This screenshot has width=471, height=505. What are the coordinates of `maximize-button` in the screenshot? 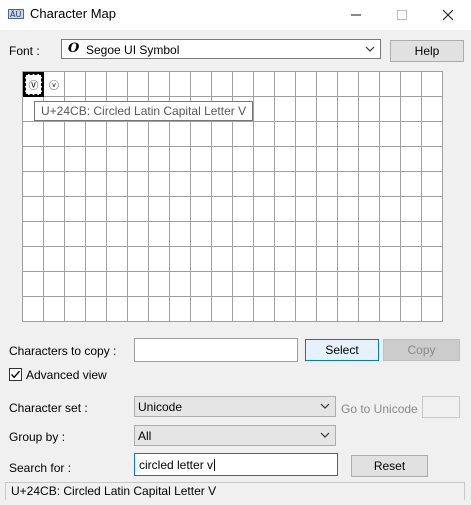 It's located at (402, 15).